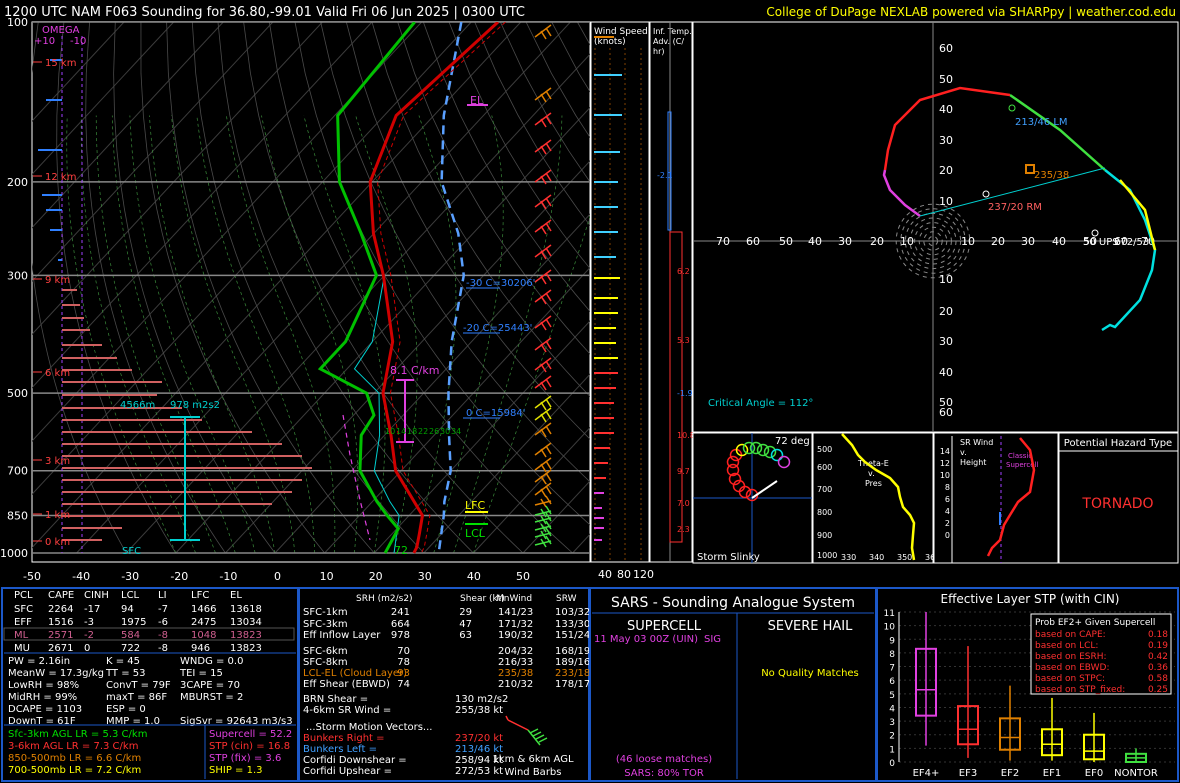 This screenshot has height=783, width=1180. I want to click on temp-tick-1: -40, so click(81, 576).